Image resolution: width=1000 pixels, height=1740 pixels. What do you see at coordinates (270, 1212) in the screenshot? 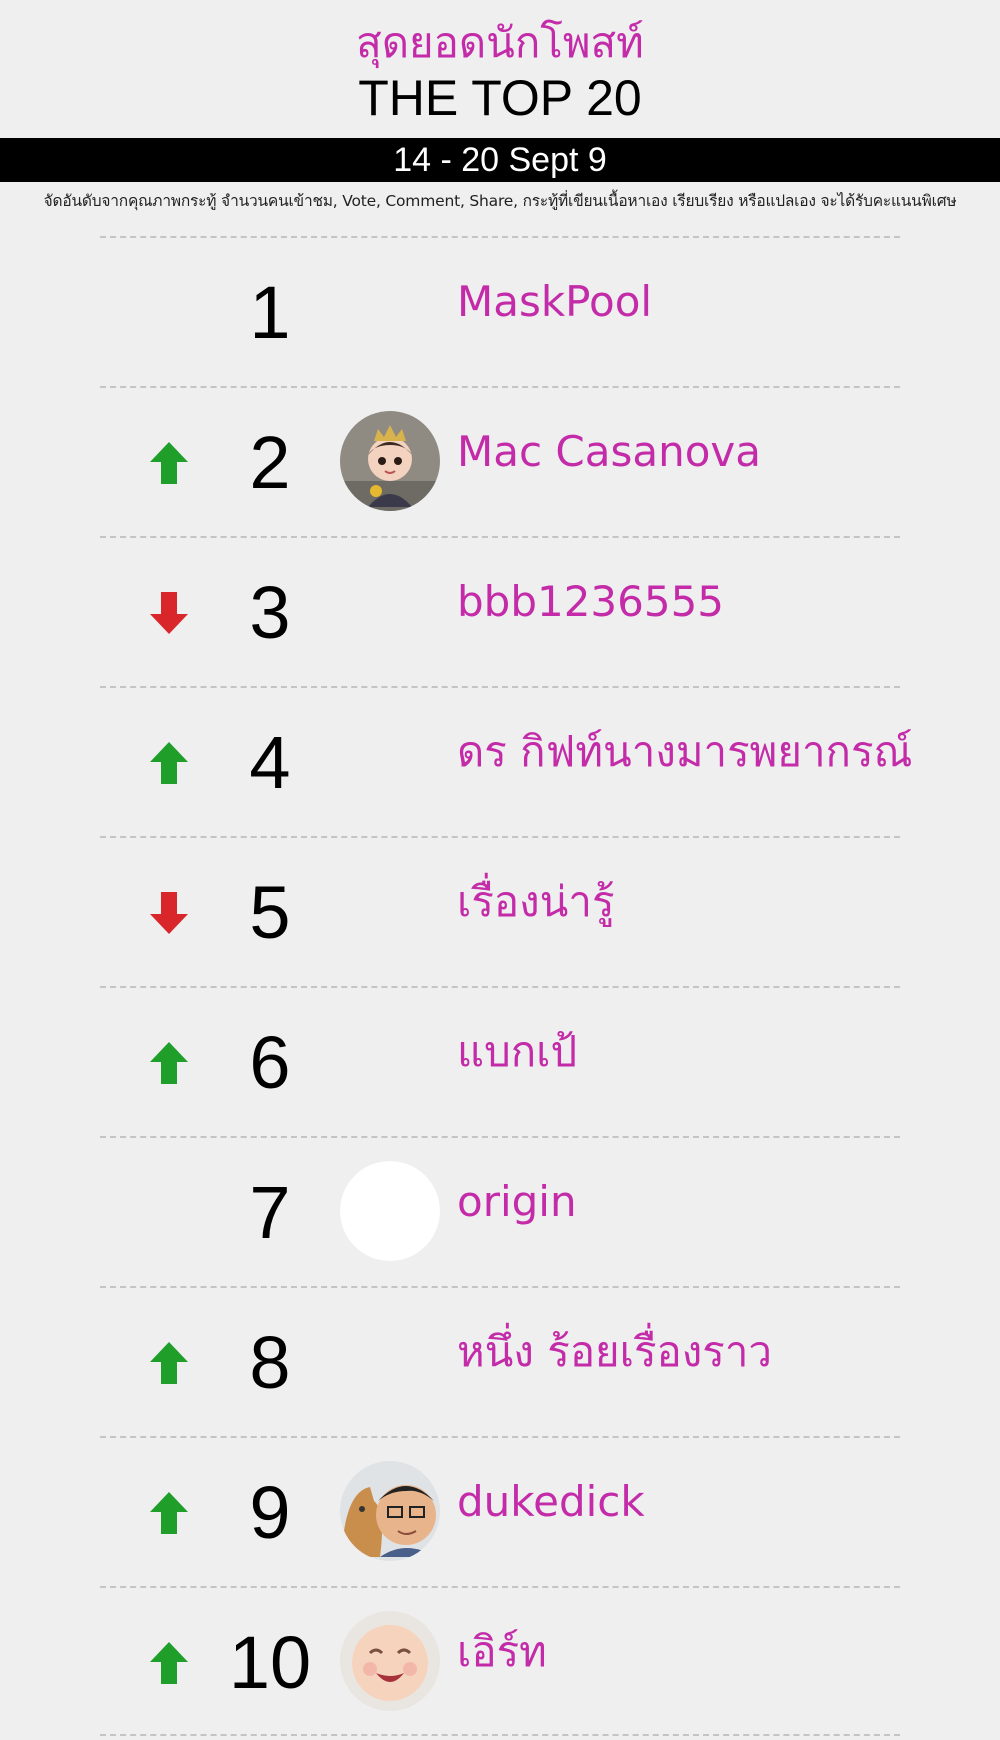
I see `rank-number: 7` at bounding box center [270, 1212].